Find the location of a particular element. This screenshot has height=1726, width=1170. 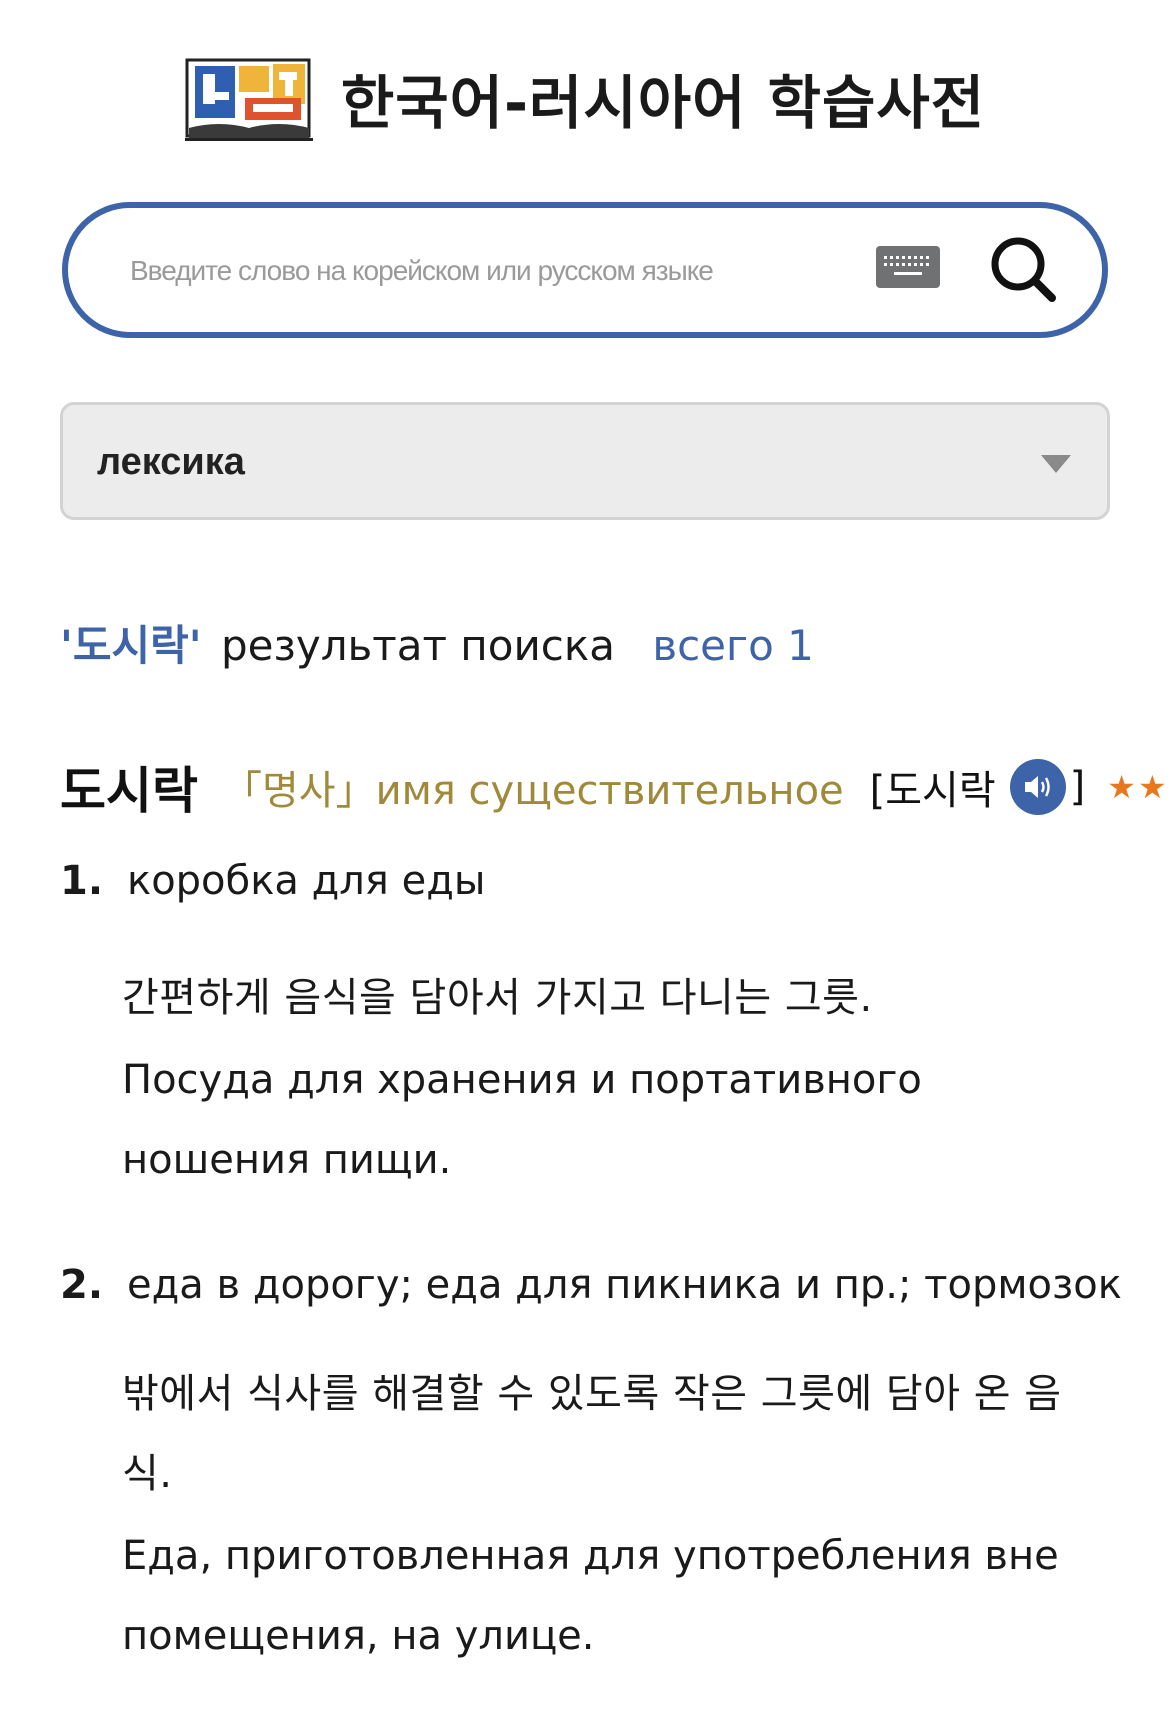

result-total-count: всего 1 is located at coordinates (733, 645).